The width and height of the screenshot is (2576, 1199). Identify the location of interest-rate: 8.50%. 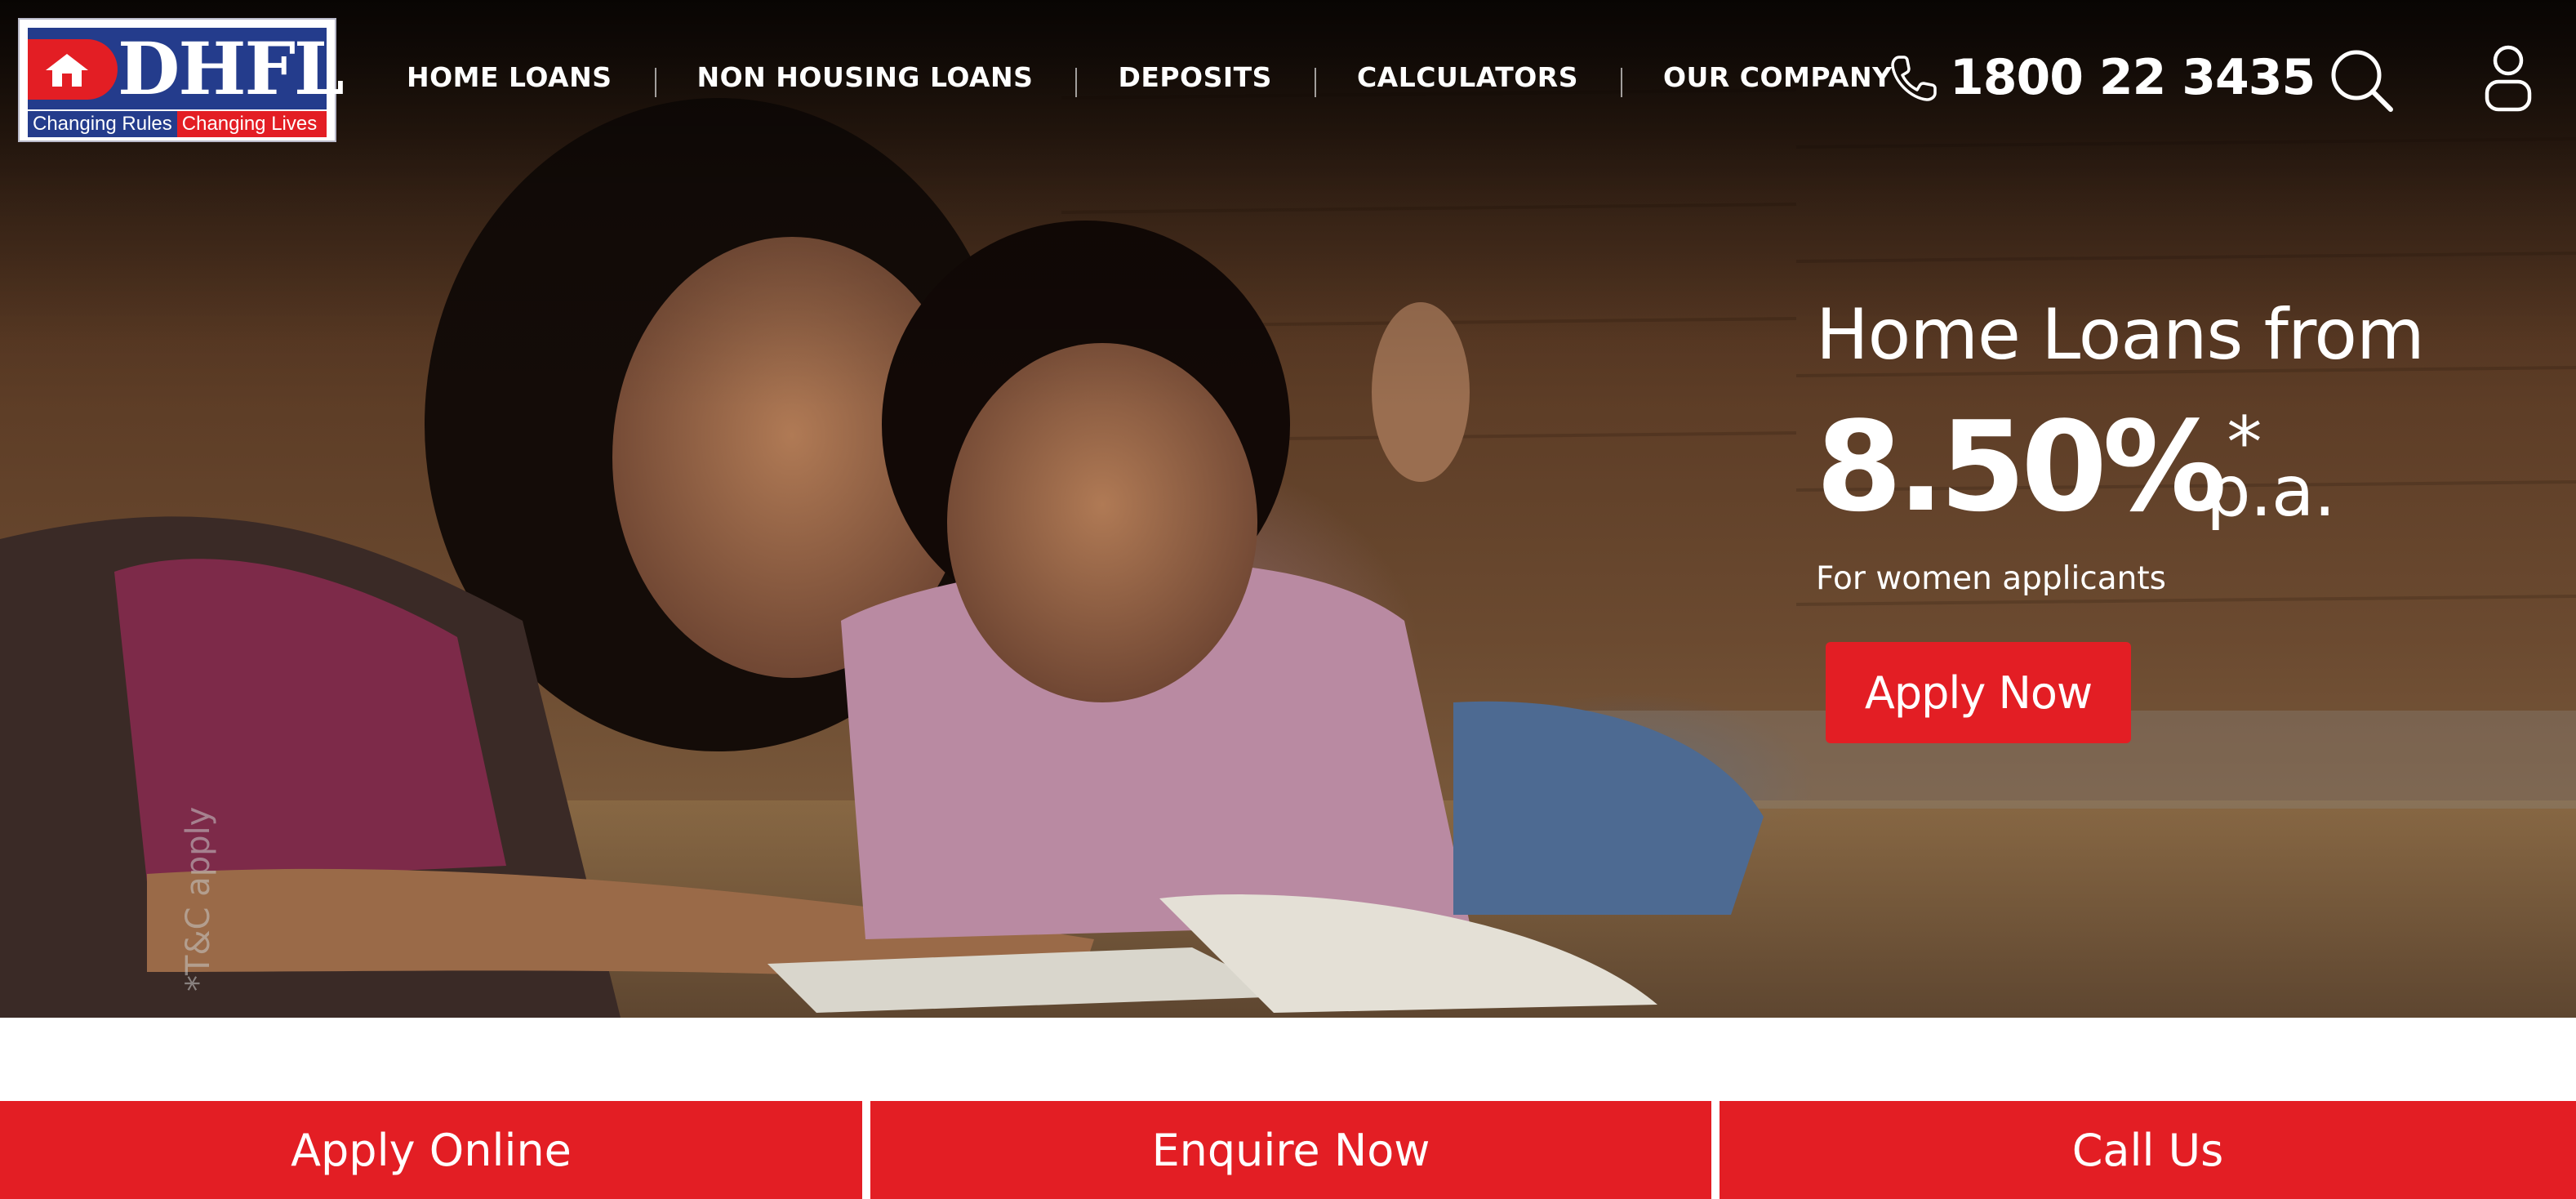
(2021, 467).